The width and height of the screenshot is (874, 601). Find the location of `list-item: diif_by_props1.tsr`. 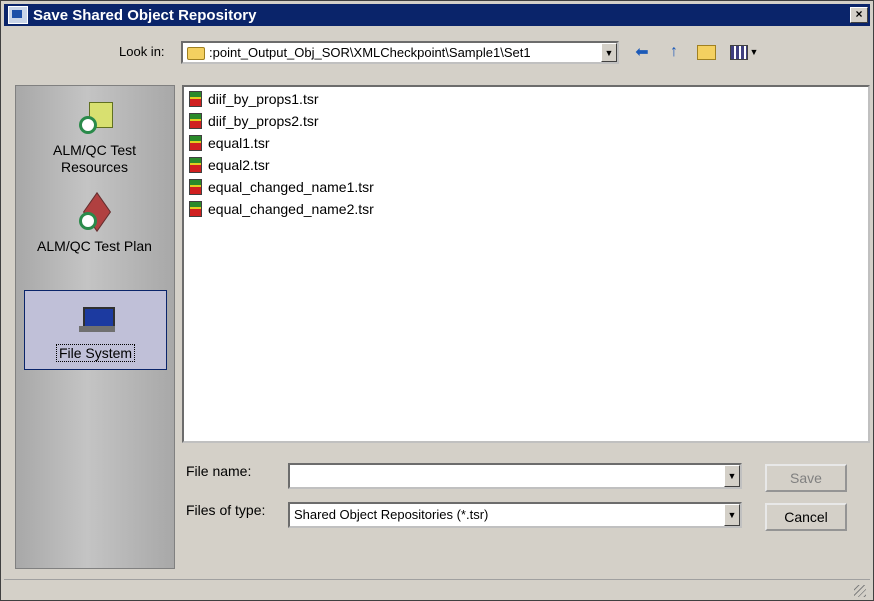

list-item: diif_by_props1.tsr is located at coordinates (254, 99).